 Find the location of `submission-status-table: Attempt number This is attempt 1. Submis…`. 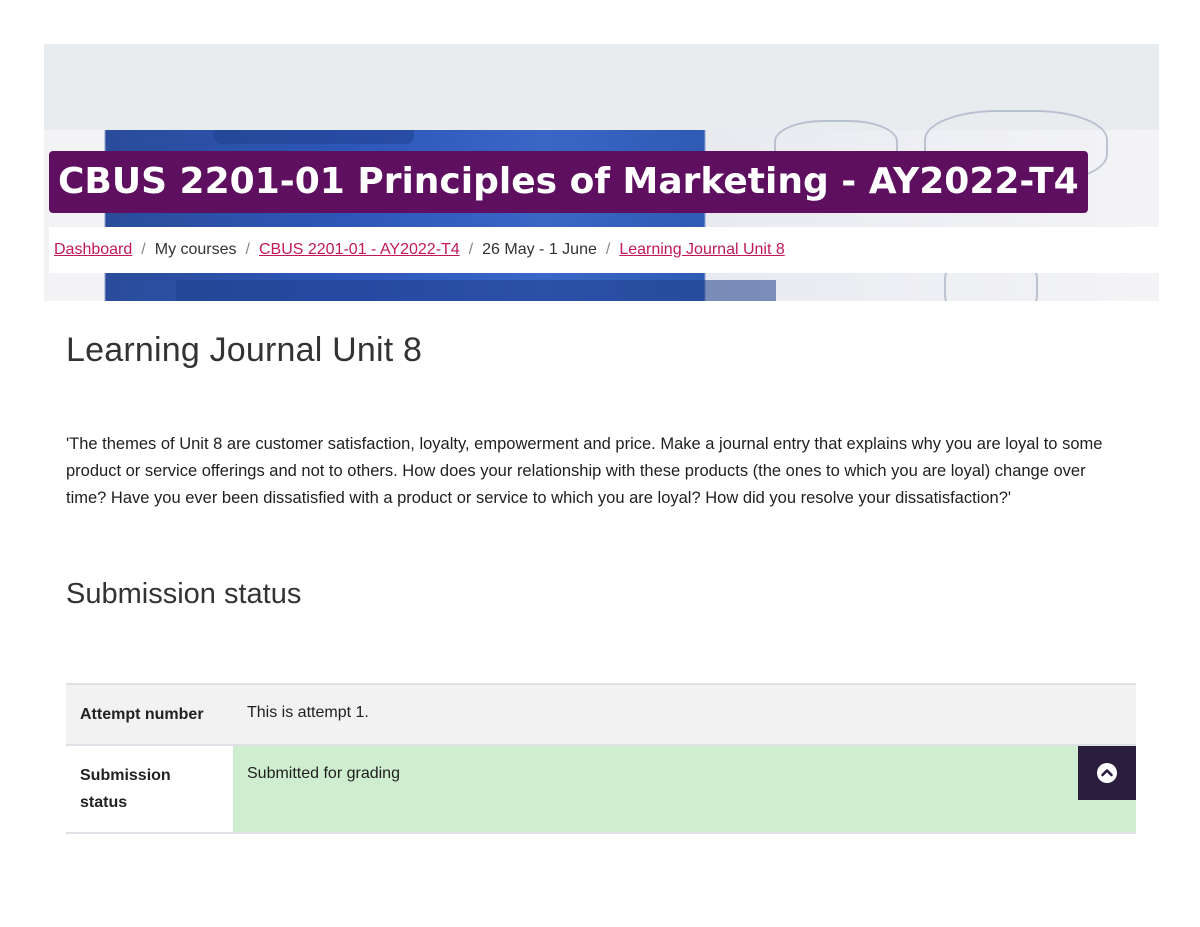

submission-status-table: Attempt number This is attempt 1. Submis… is located at coordinates (601, 758).